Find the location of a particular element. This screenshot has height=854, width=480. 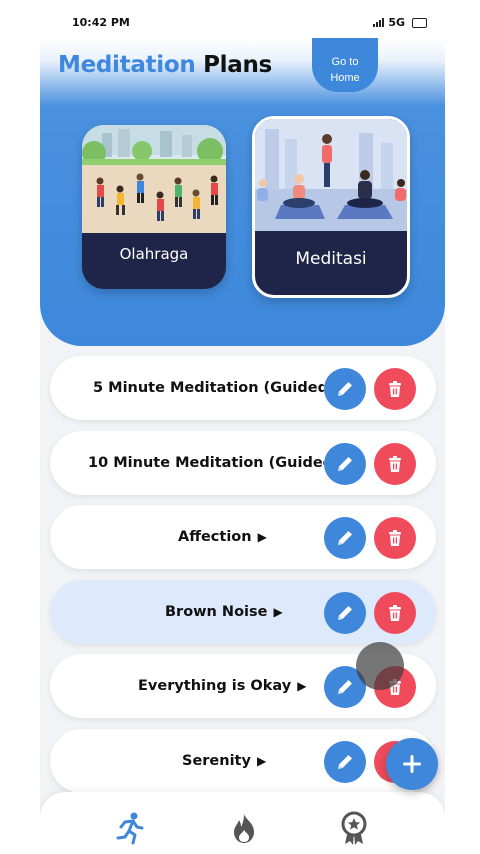

plan-title: Affection ▶ is located at coordinates (222, 537).